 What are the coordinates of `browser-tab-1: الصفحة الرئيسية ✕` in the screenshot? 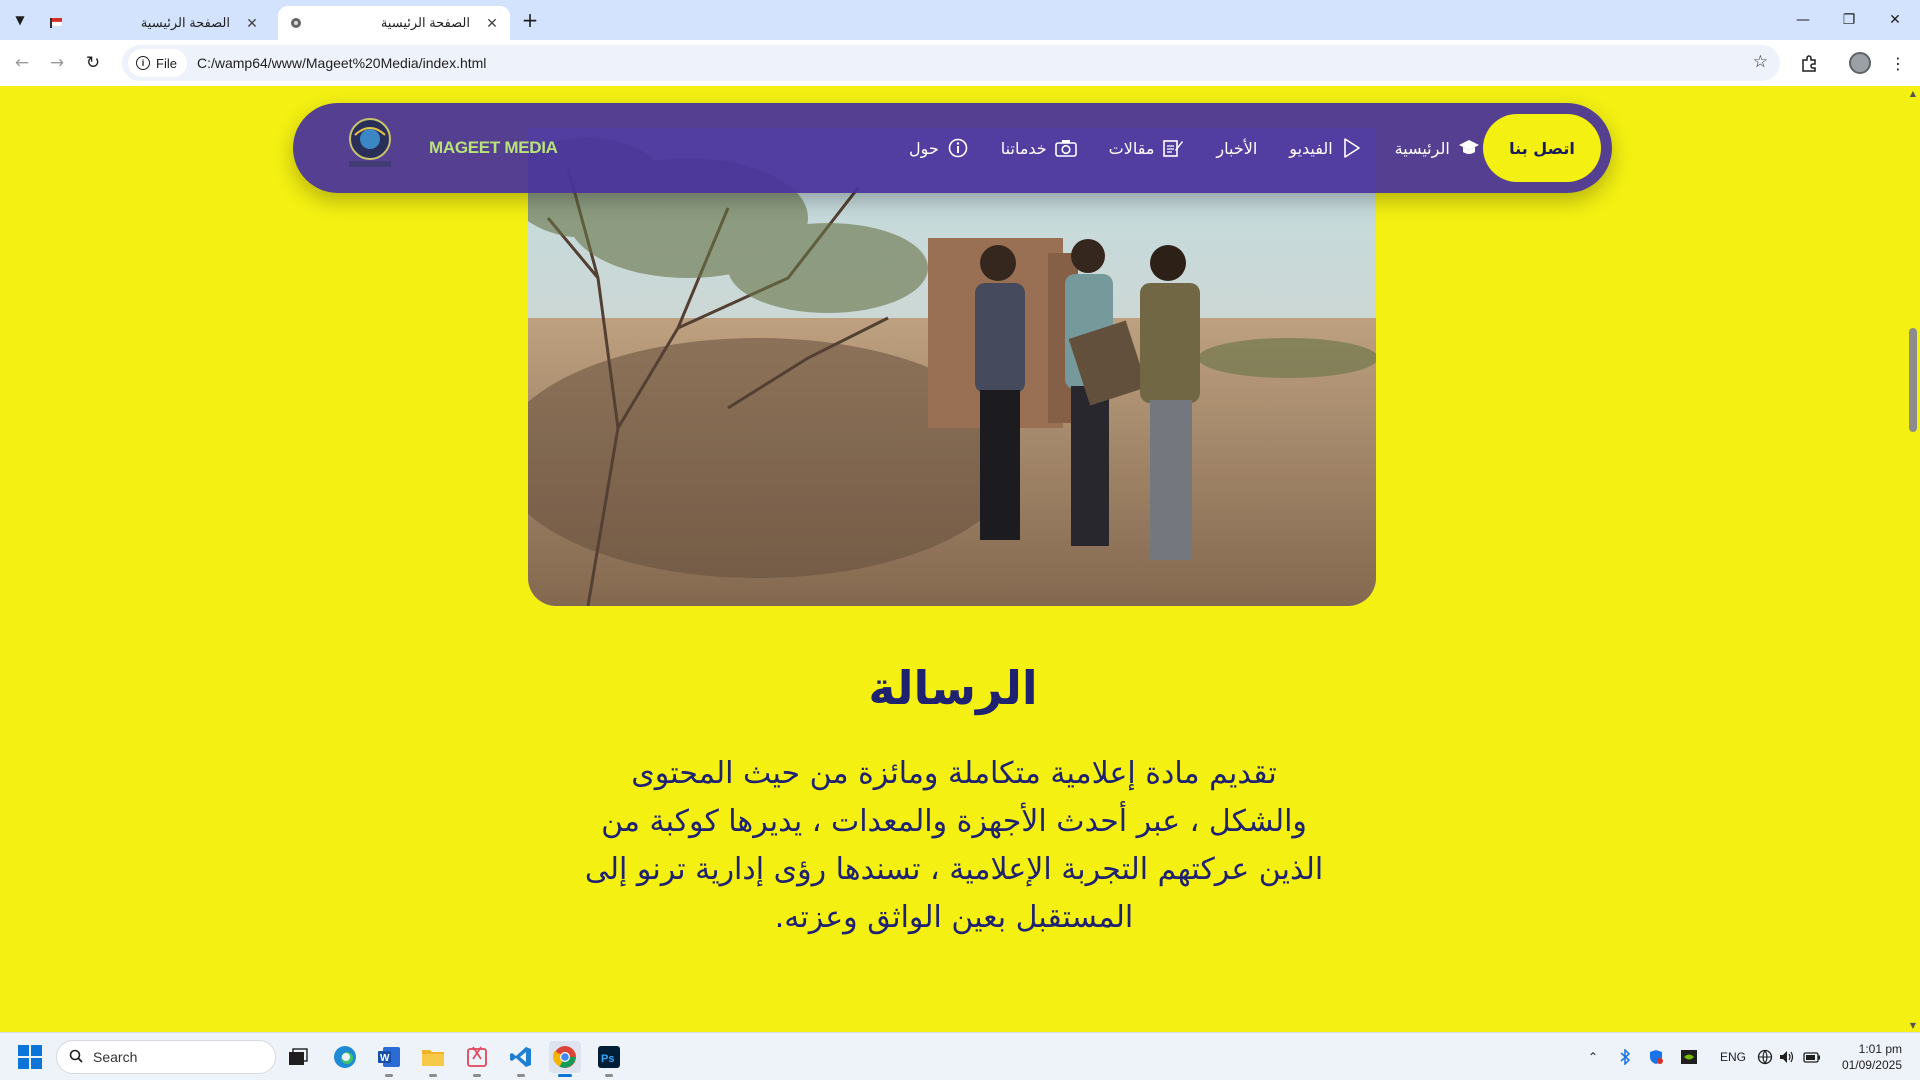 It's located at (154, 23).